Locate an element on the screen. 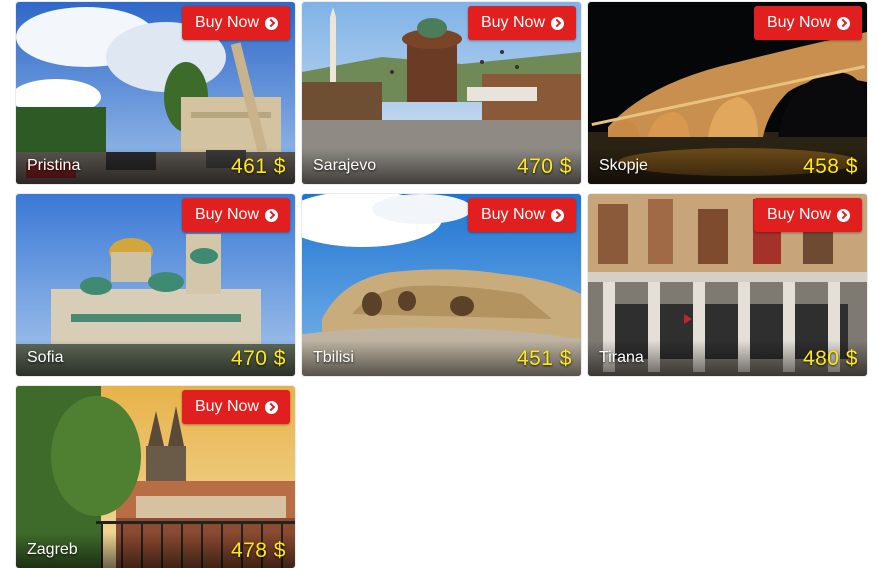 This screenshot has height=568, width=877. price: 480 $ is located at coordinates (830, 358).